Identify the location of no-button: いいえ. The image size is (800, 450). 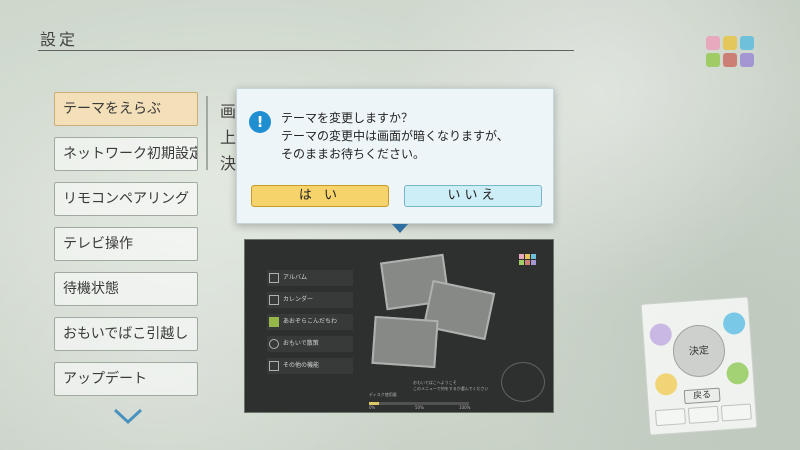
(473, 196).